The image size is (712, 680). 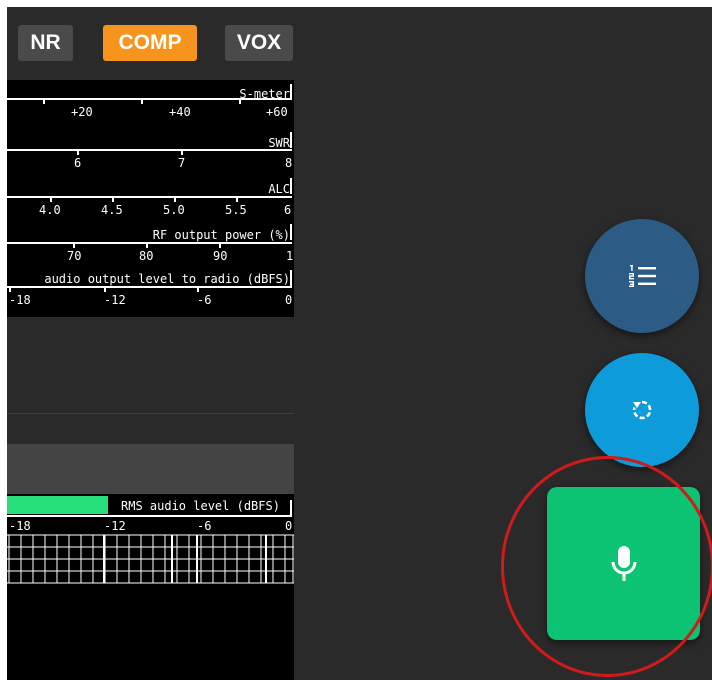 What do you see at coordinates (279, 189) in the screenshot?
I see `alc-meter-title: ALC` at bounding box center [279, 189].